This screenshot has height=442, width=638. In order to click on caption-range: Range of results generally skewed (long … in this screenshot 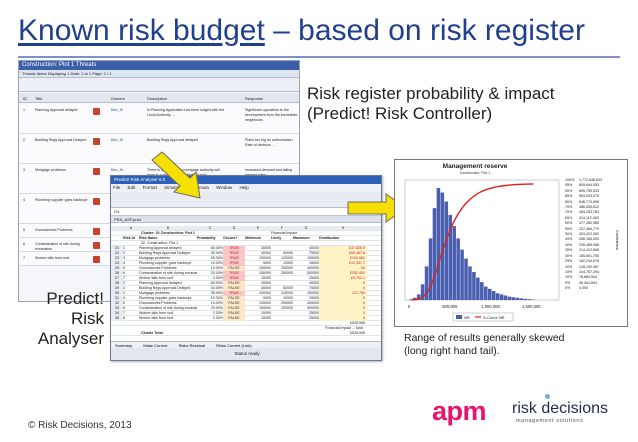, I will do `click(504, 345)`.